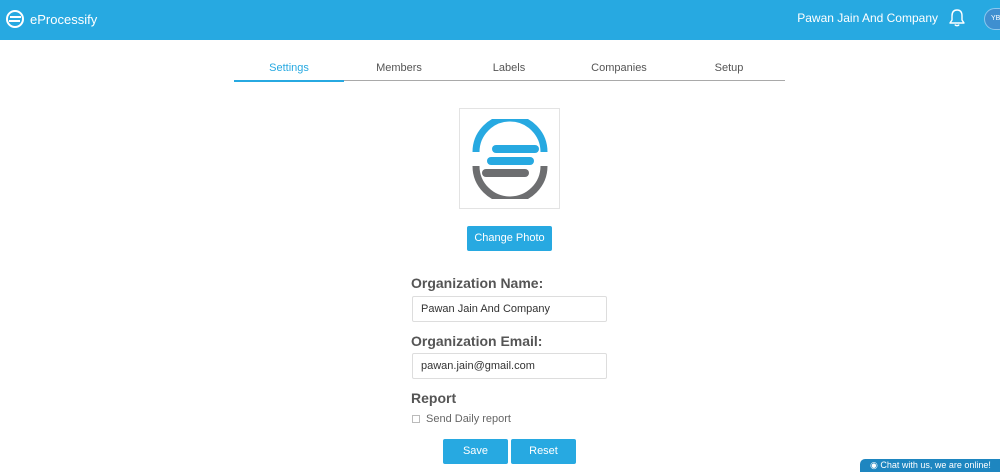 This screenshot has height=472, width=1000. What do you see at coordinates (992, 19) in the screenshot?
I see `avatar: YB` at bounding box center [992, 19].